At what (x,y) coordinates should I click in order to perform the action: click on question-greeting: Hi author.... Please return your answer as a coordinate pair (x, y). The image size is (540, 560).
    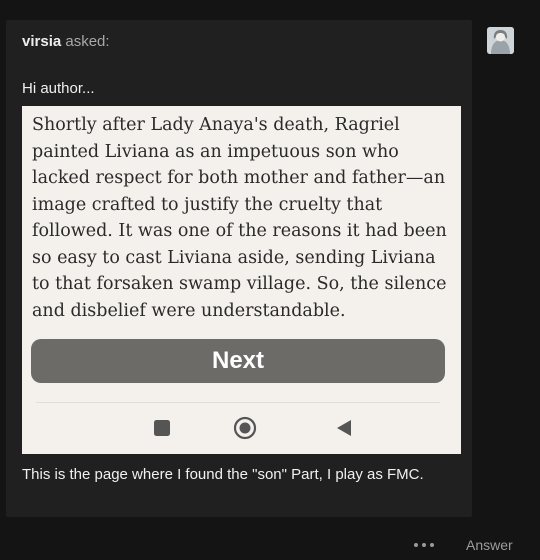
    Looking at the image, I should click on (58, 88).